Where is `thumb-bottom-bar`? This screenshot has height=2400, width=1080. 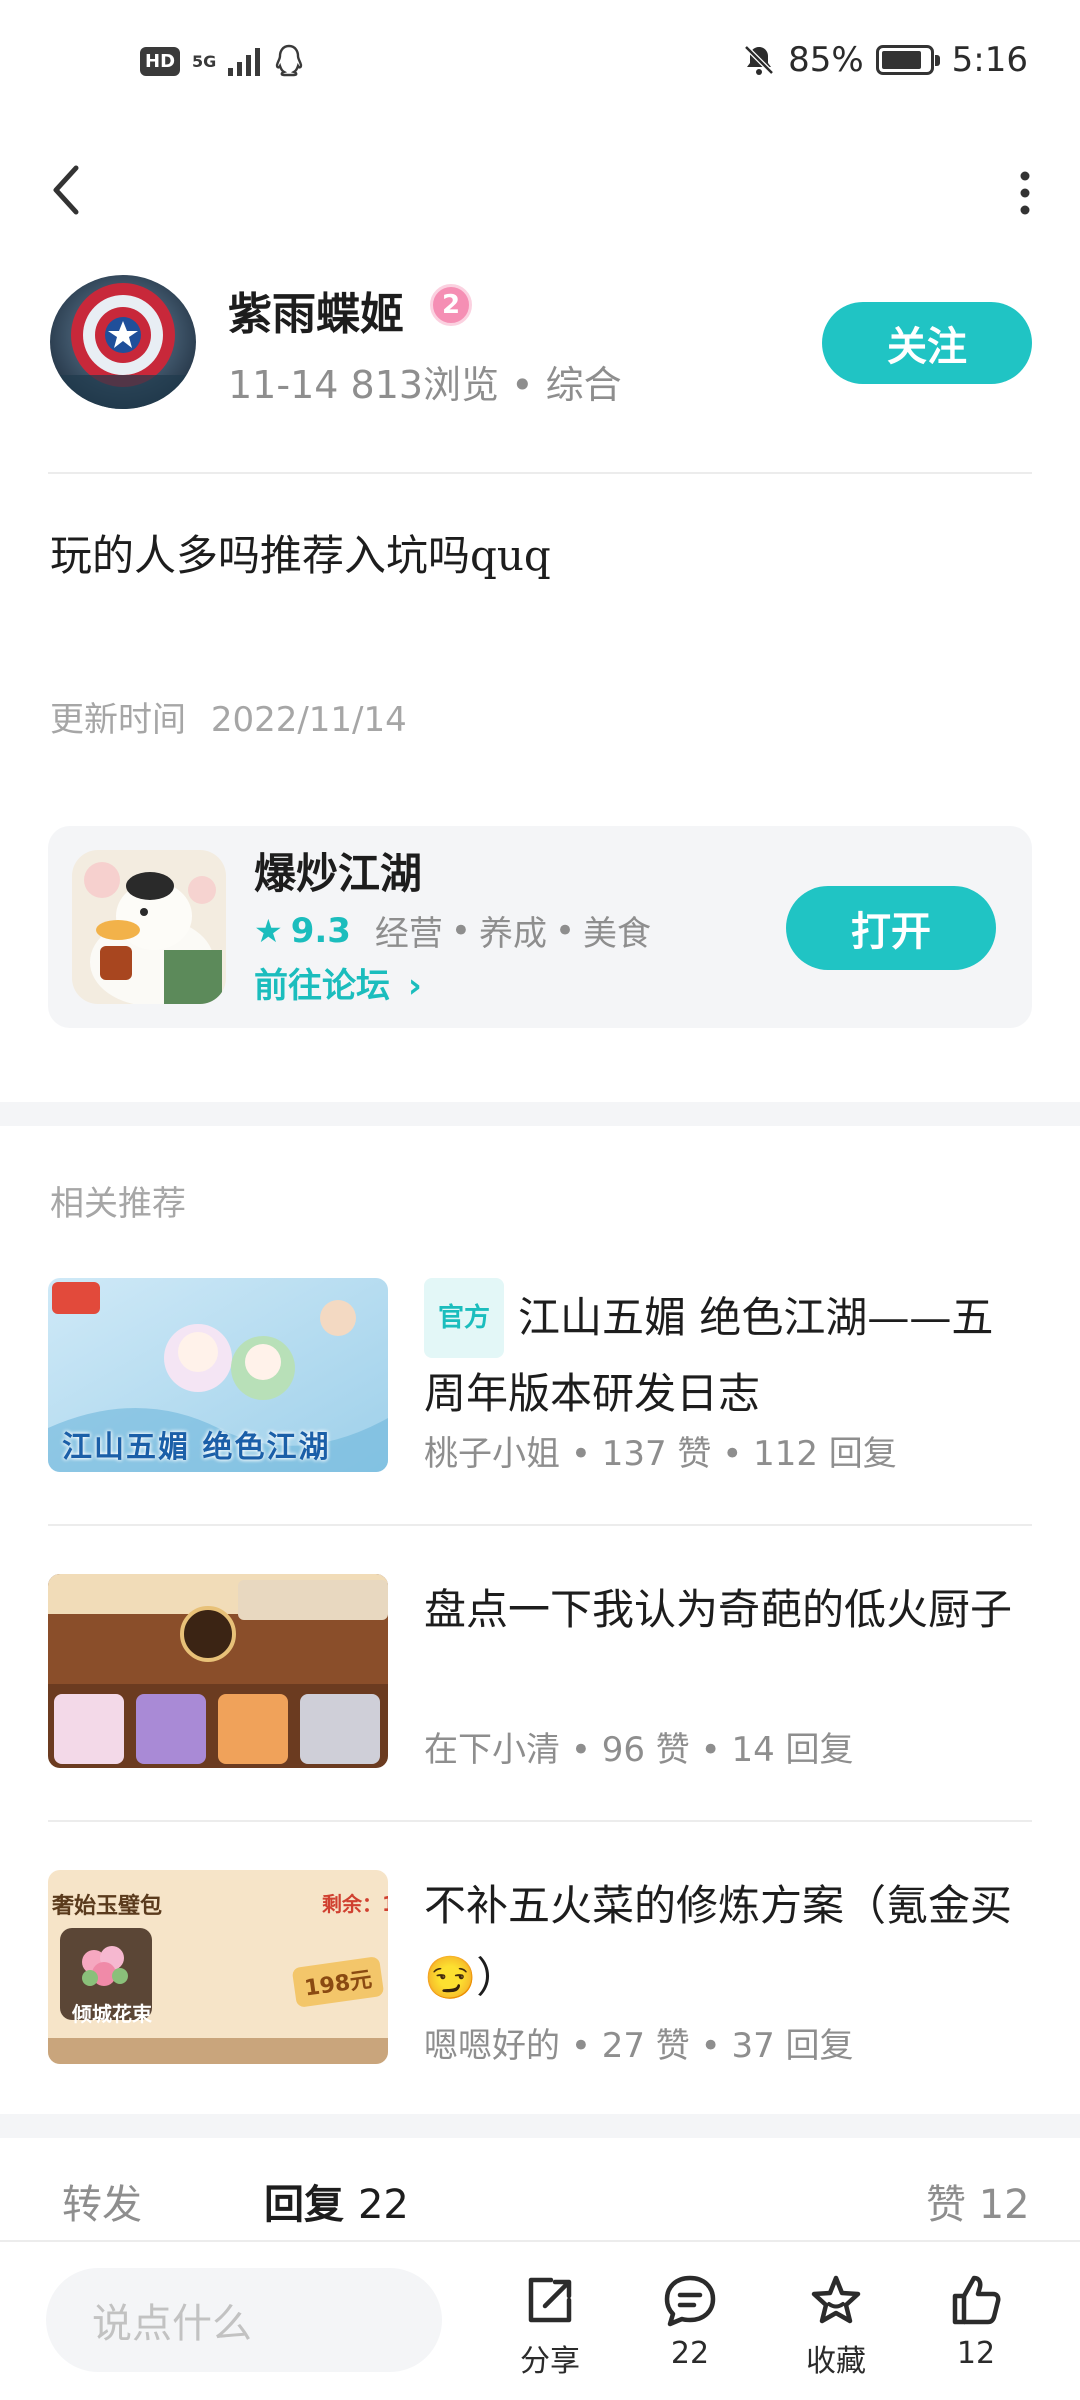 thumb-bottom-bar is located at coordinates (218, 2051).